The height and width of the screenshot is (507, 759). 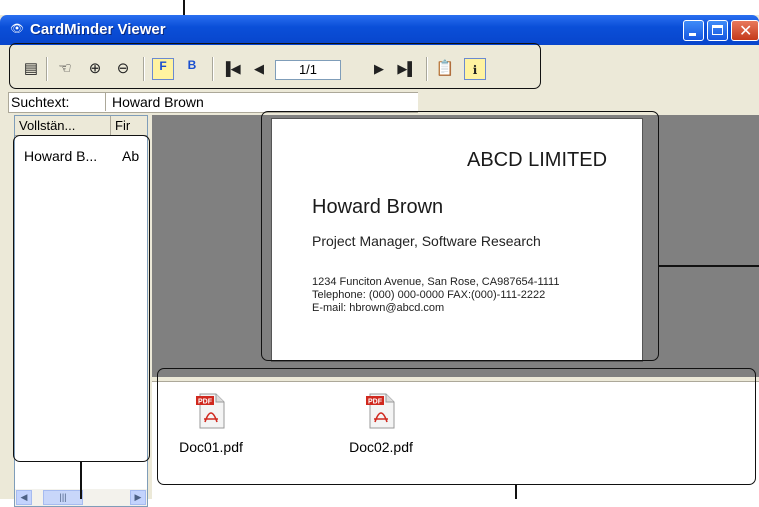 I want to click on callout-line-card-list, so click(x=81, y=480).